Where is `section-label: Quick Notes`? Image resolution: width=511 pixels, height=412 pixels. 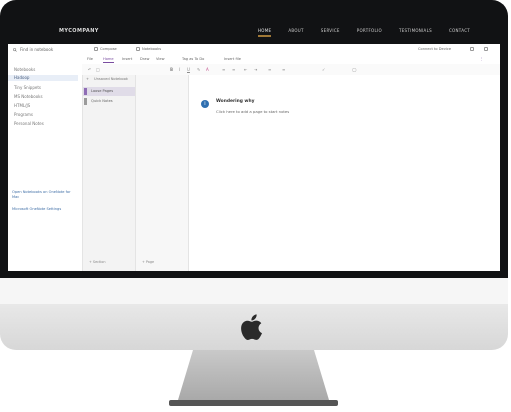 section-label: Quick Notes is located at coordinates (102, 101).